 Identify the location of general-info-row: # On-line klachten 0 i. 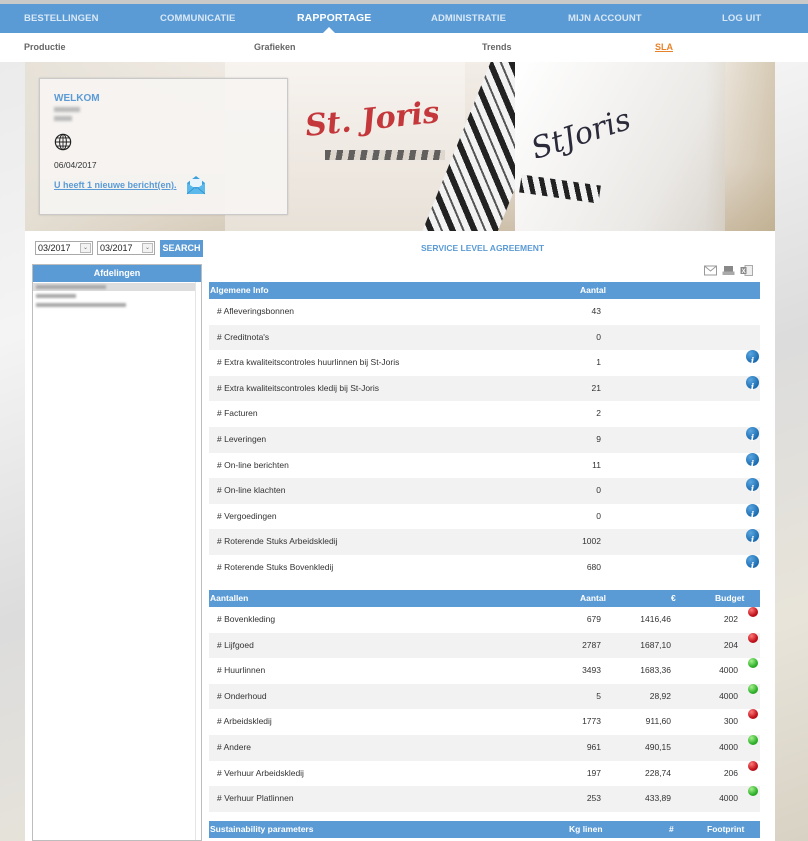
(484, 491).